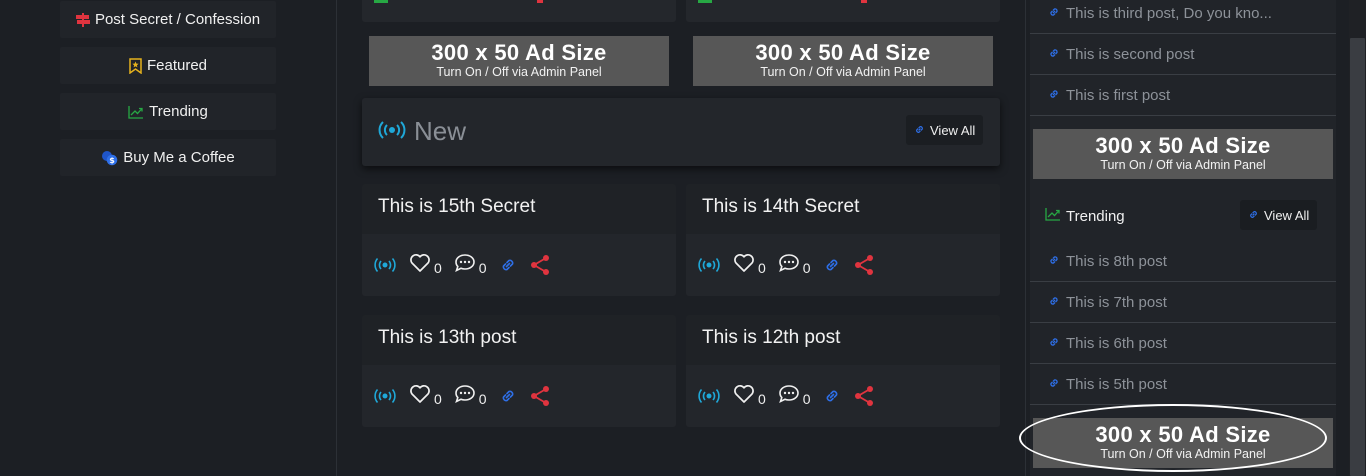  Describe the element at coordinates (771, 338) in the screenshot. I see `post-title: This is 12th post` at that location.